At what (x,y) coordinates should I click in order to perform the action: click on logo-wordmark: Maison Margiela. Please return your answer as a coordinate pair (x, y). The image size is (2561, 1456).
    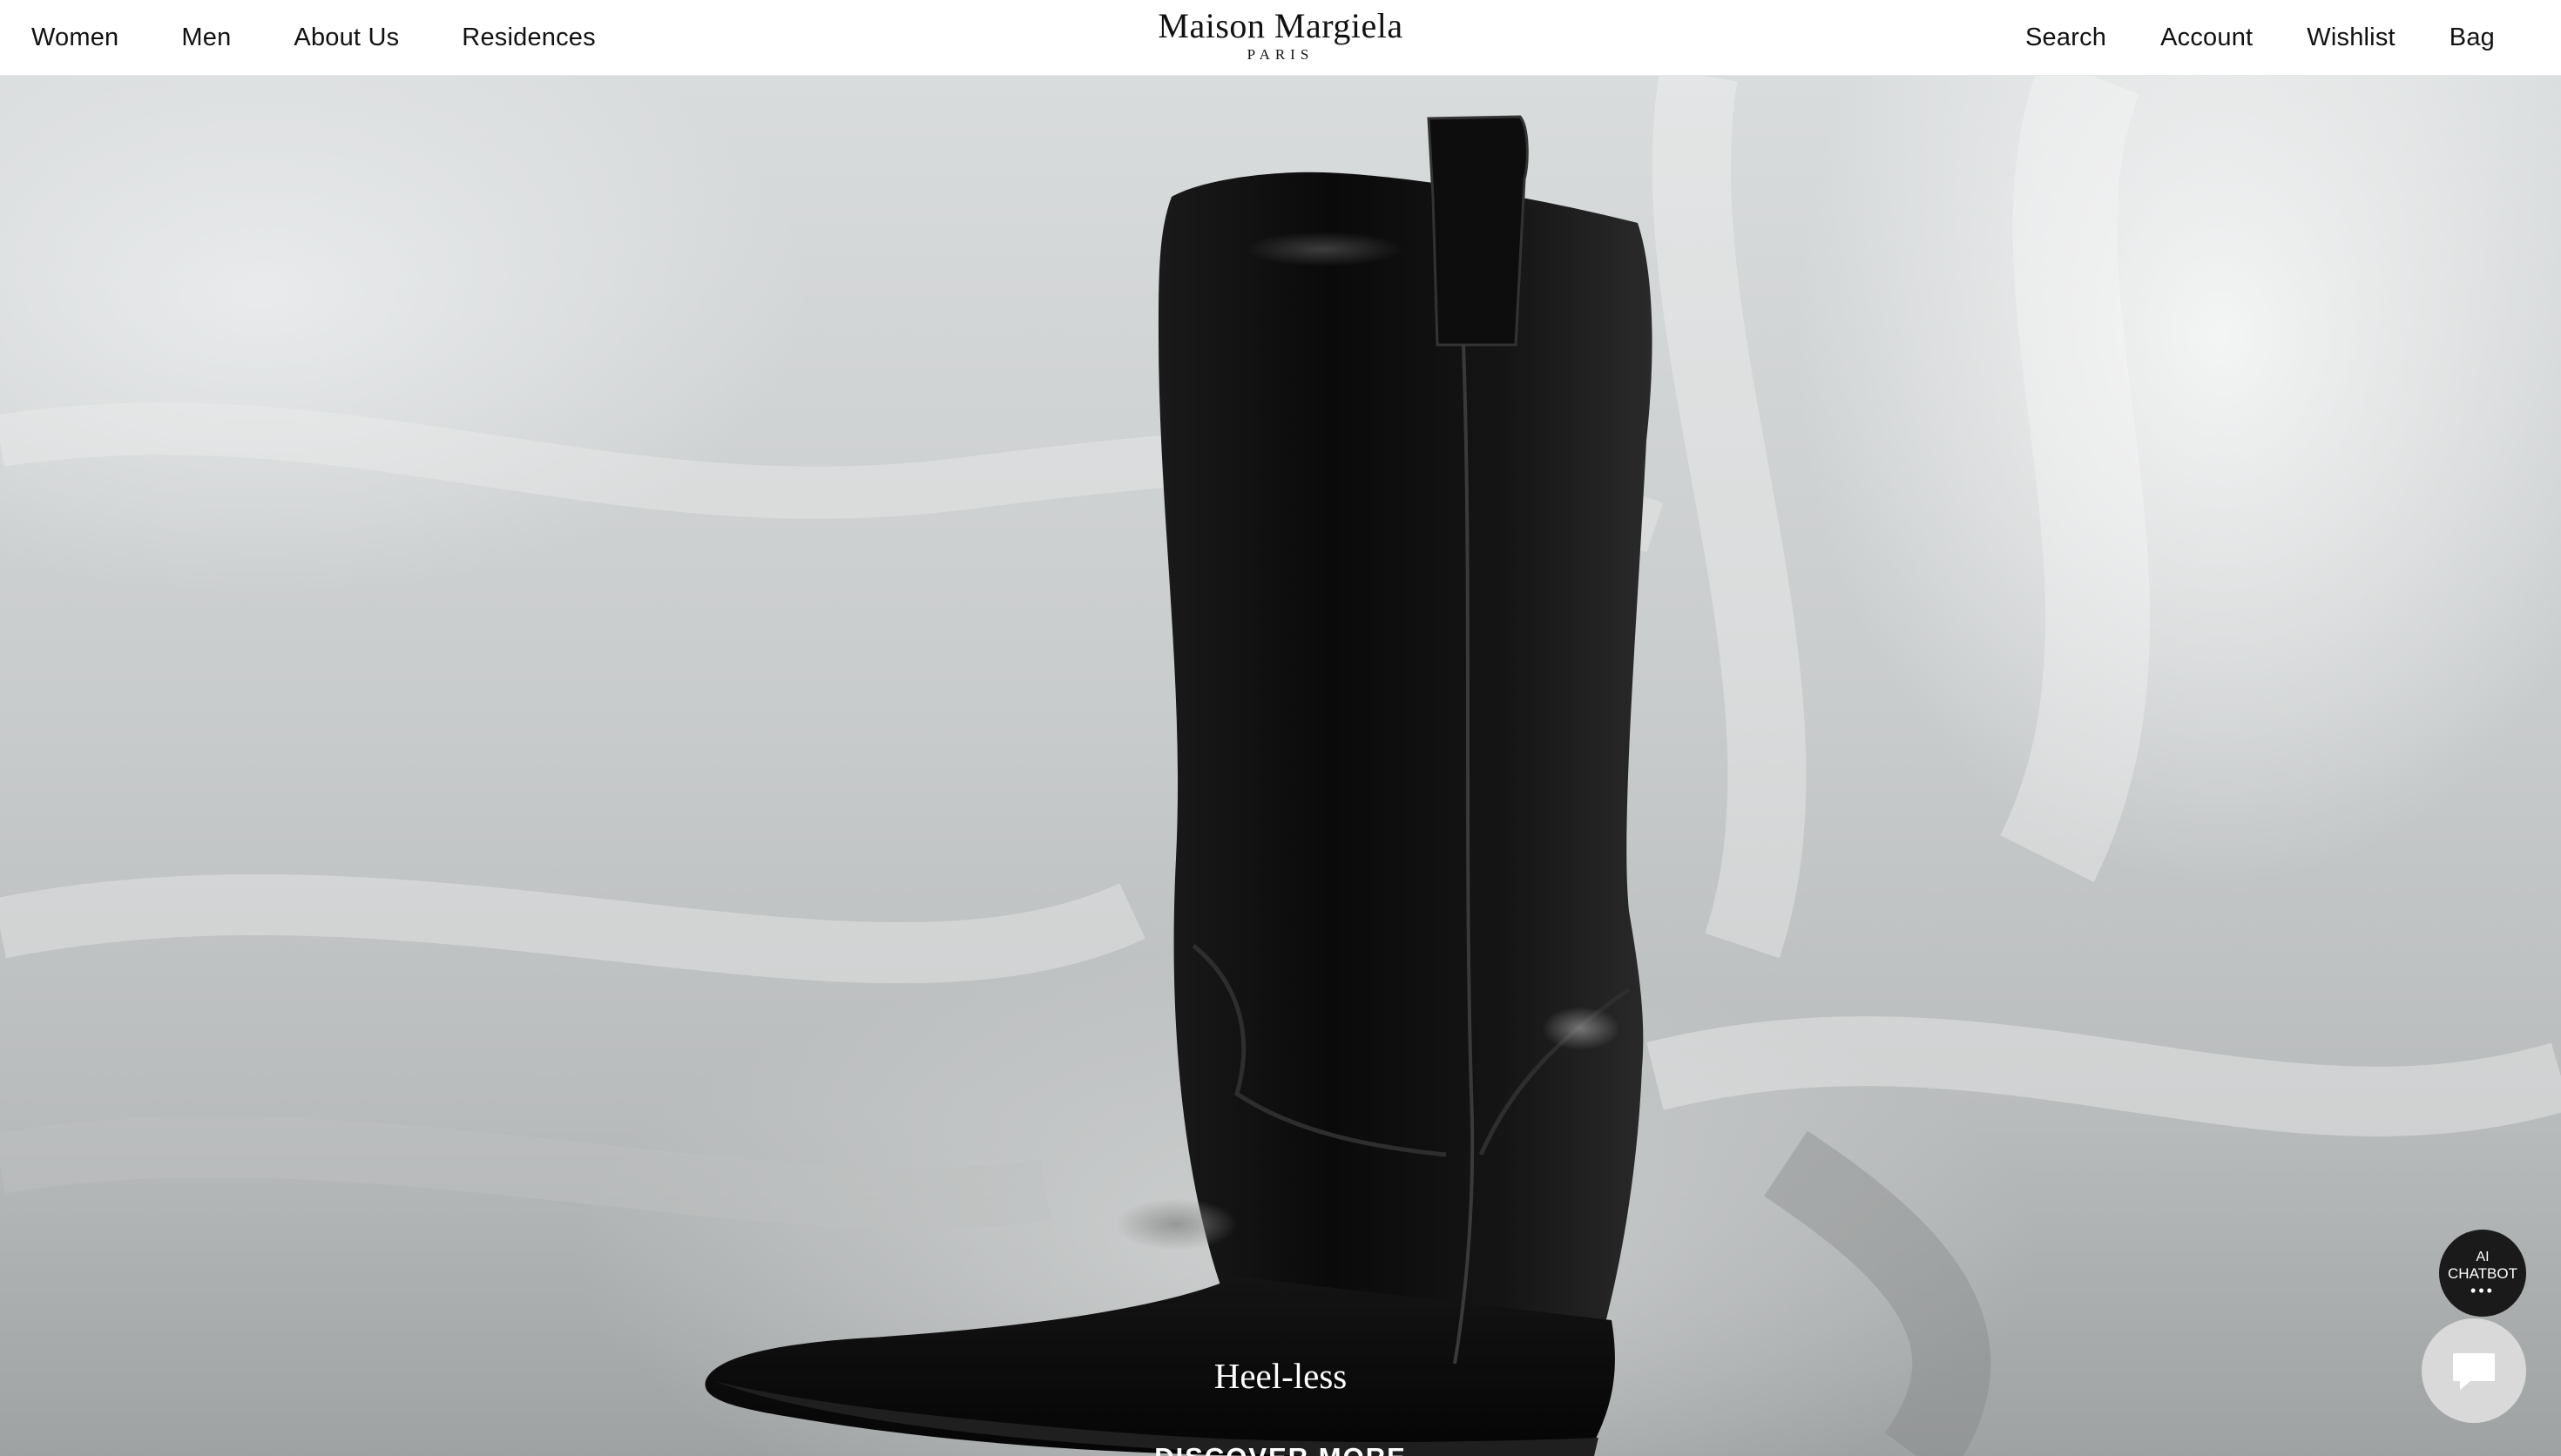
    Looking at the image, I should click on (1280, 25).